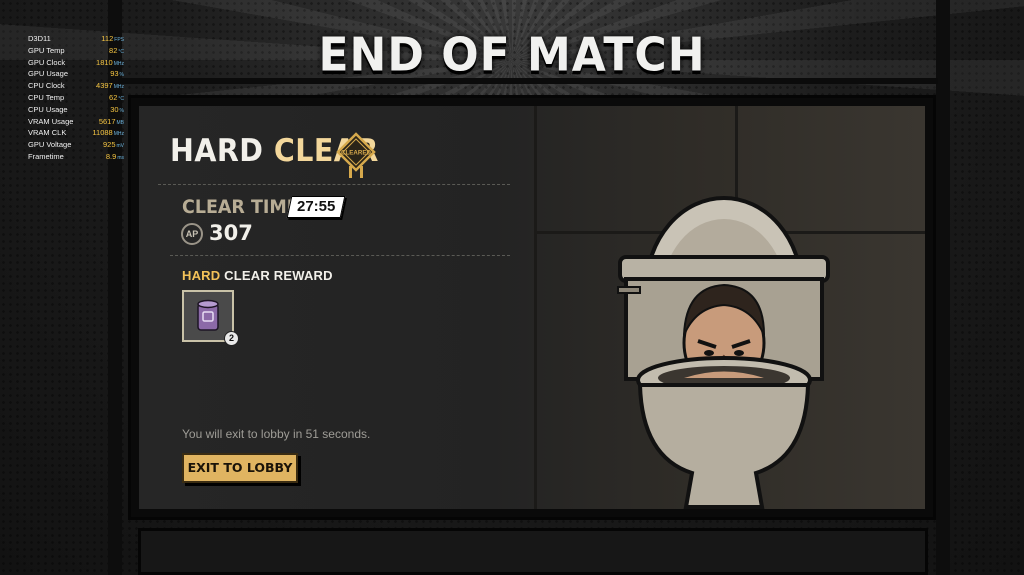 This screenshot has width=1024, height=575. Describe the element at coordinates (278, 275) in the screenshot. I see `reward-title-rest: CLEAR REWARD` at that location.